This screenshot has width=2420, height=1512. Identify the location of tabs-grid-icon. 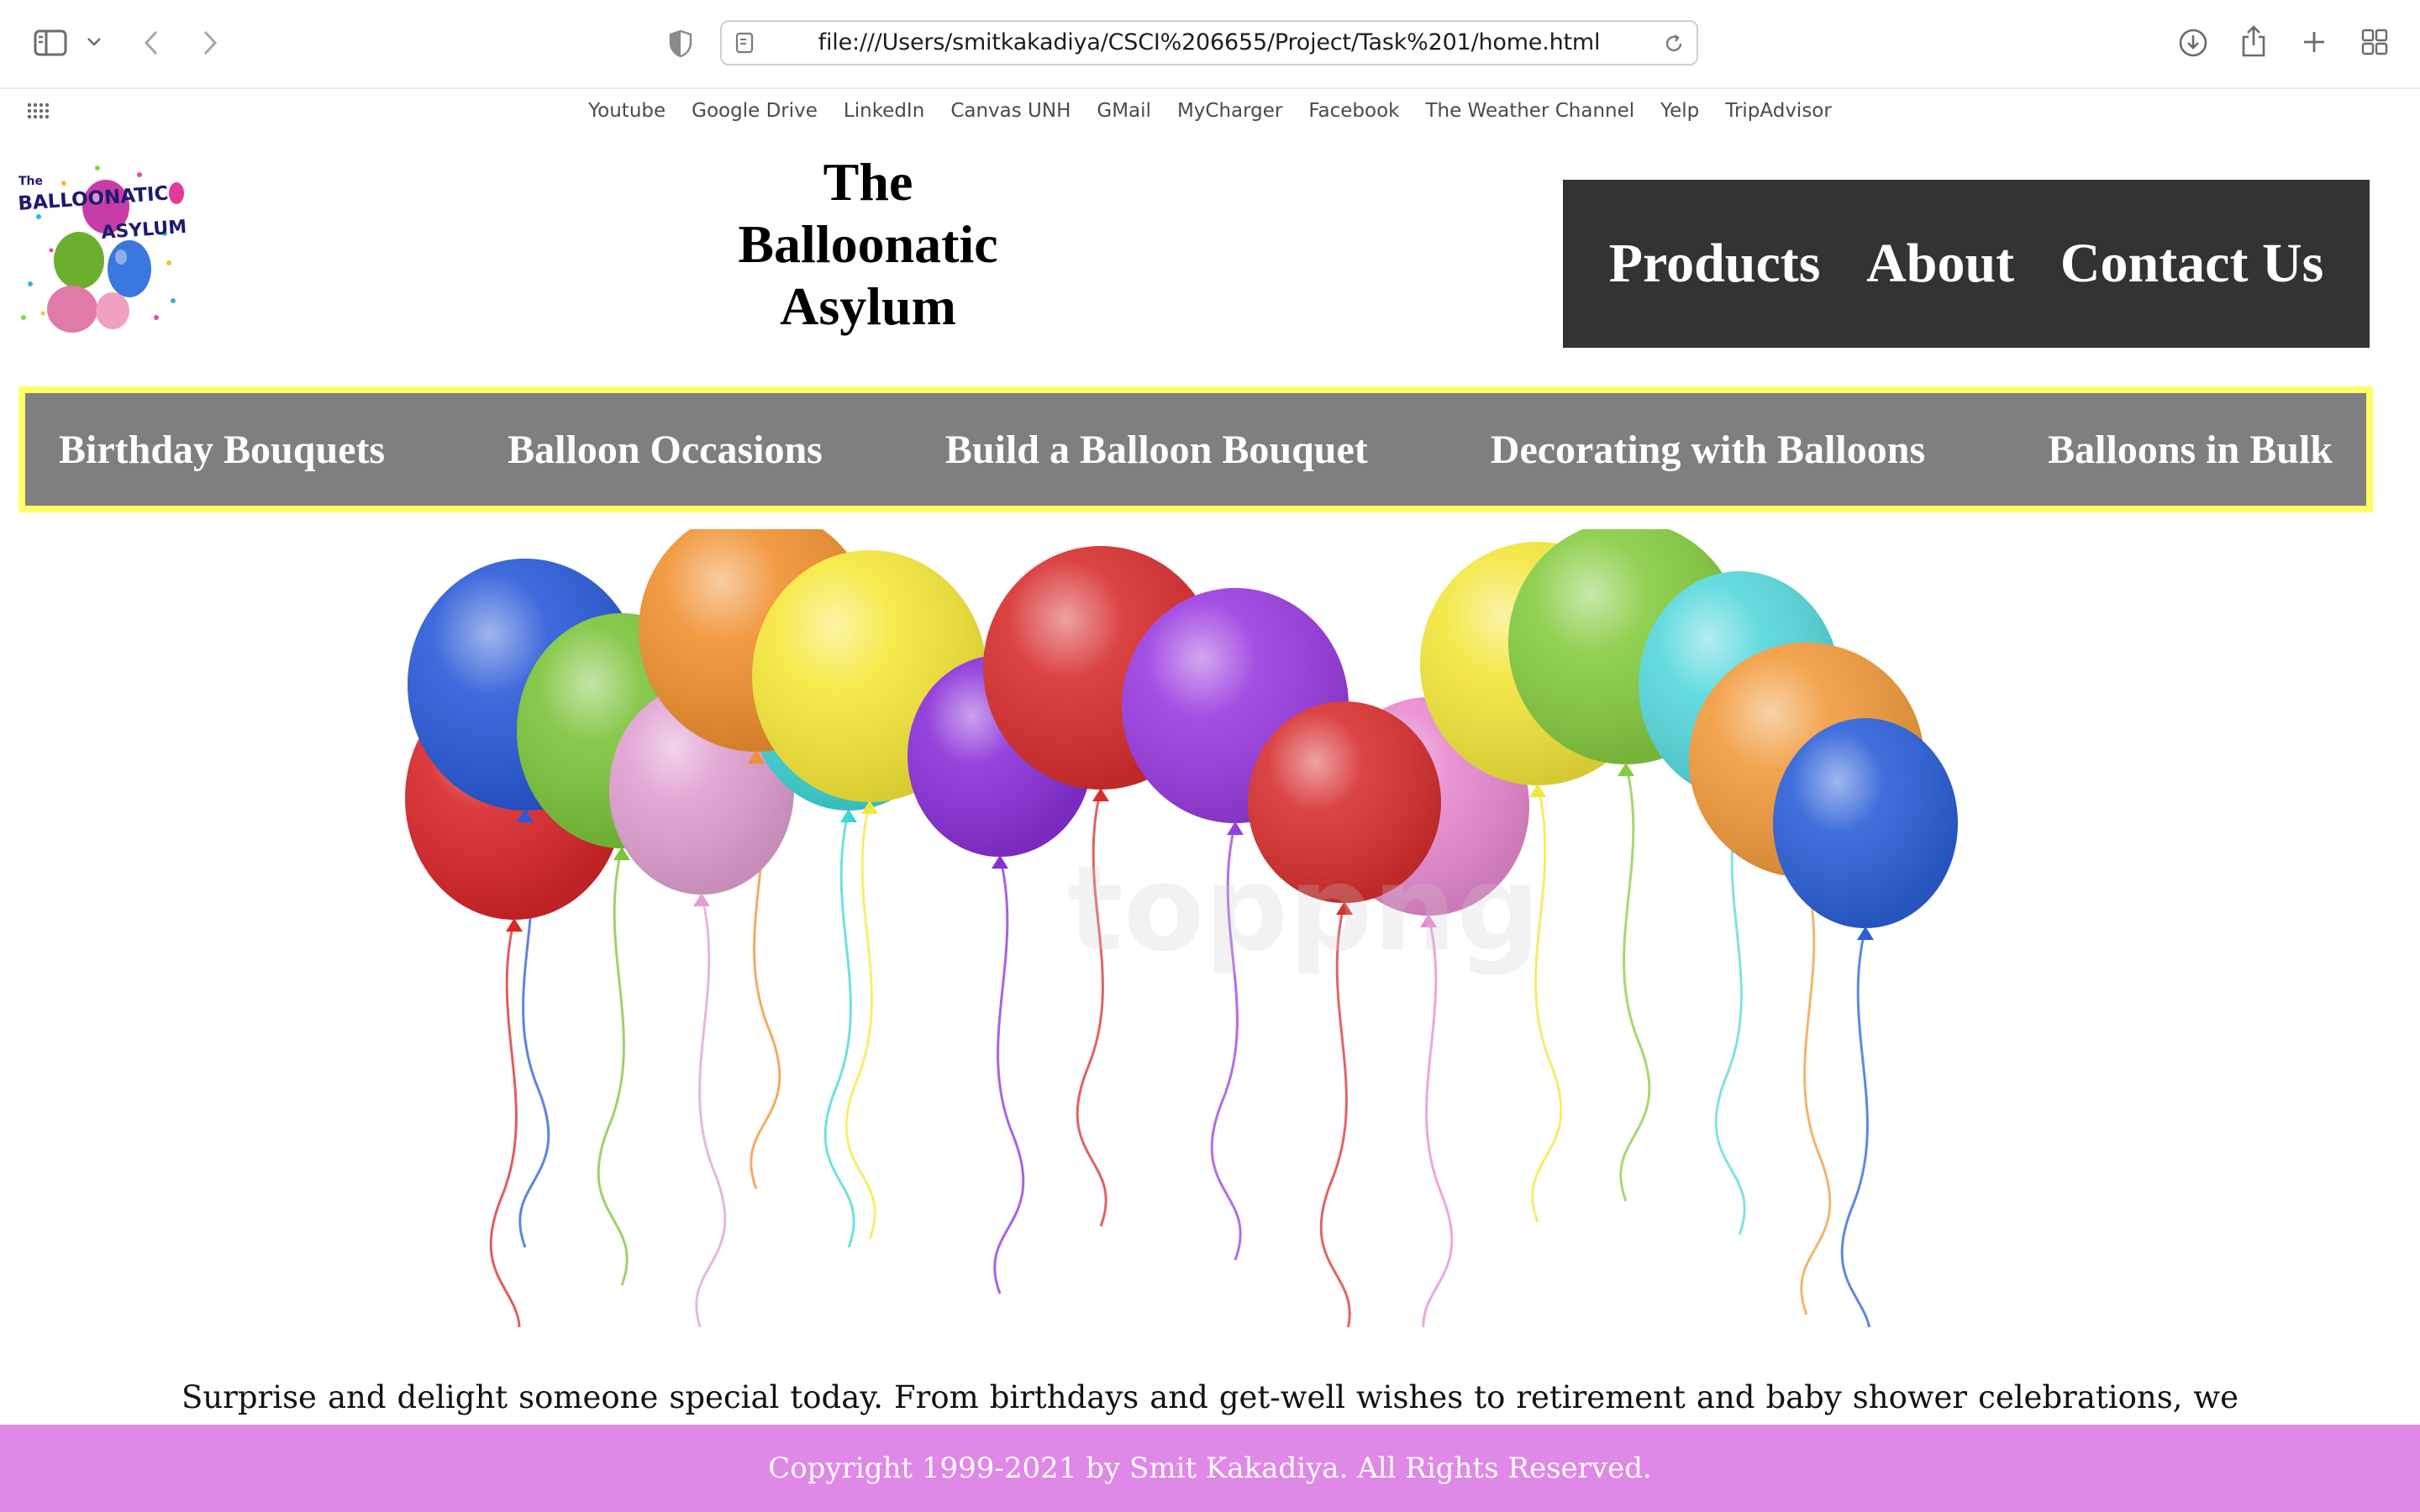
(2374, 42).